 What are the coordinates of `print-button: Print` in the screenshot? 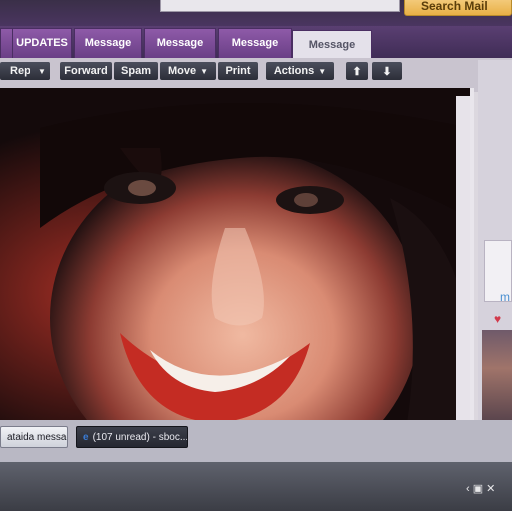 It's located at (238, 71).